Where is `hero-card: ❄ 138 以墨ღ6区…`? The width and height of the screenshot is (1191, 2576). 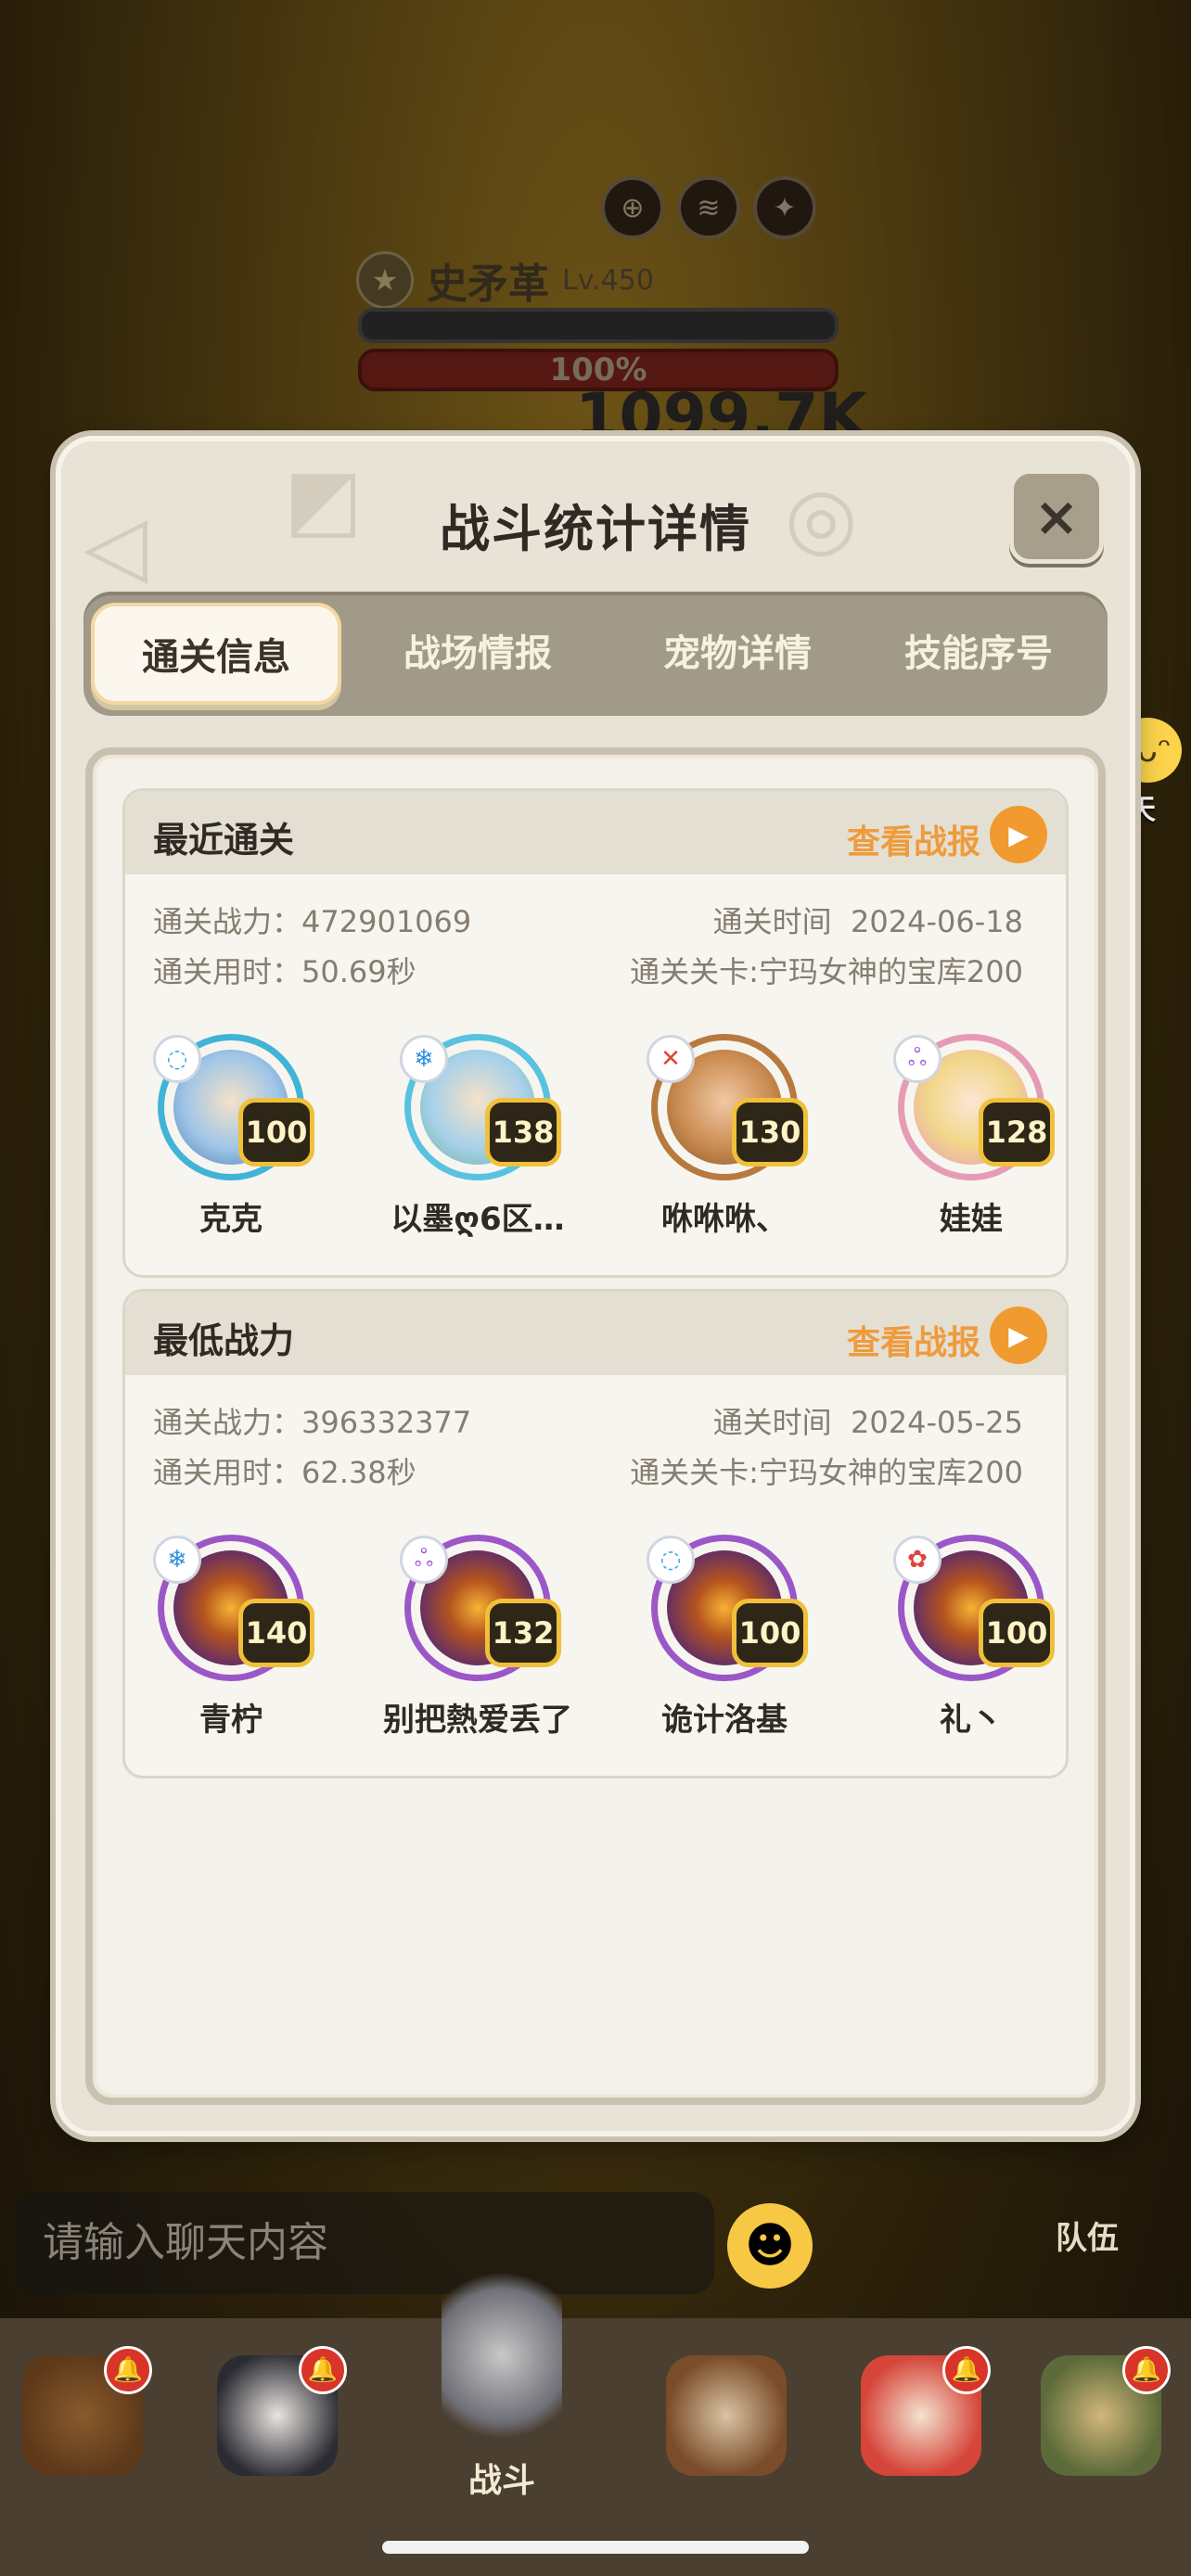 hero-card: ❄ 138 以墨ღ6区… is located at coordinates (478, 1136).